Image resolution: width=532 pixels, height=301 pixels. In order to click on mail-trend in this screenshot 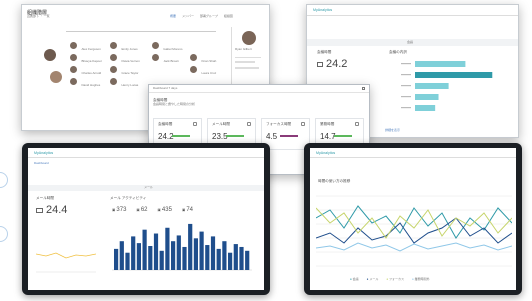, I will do `click(66, 262)`.